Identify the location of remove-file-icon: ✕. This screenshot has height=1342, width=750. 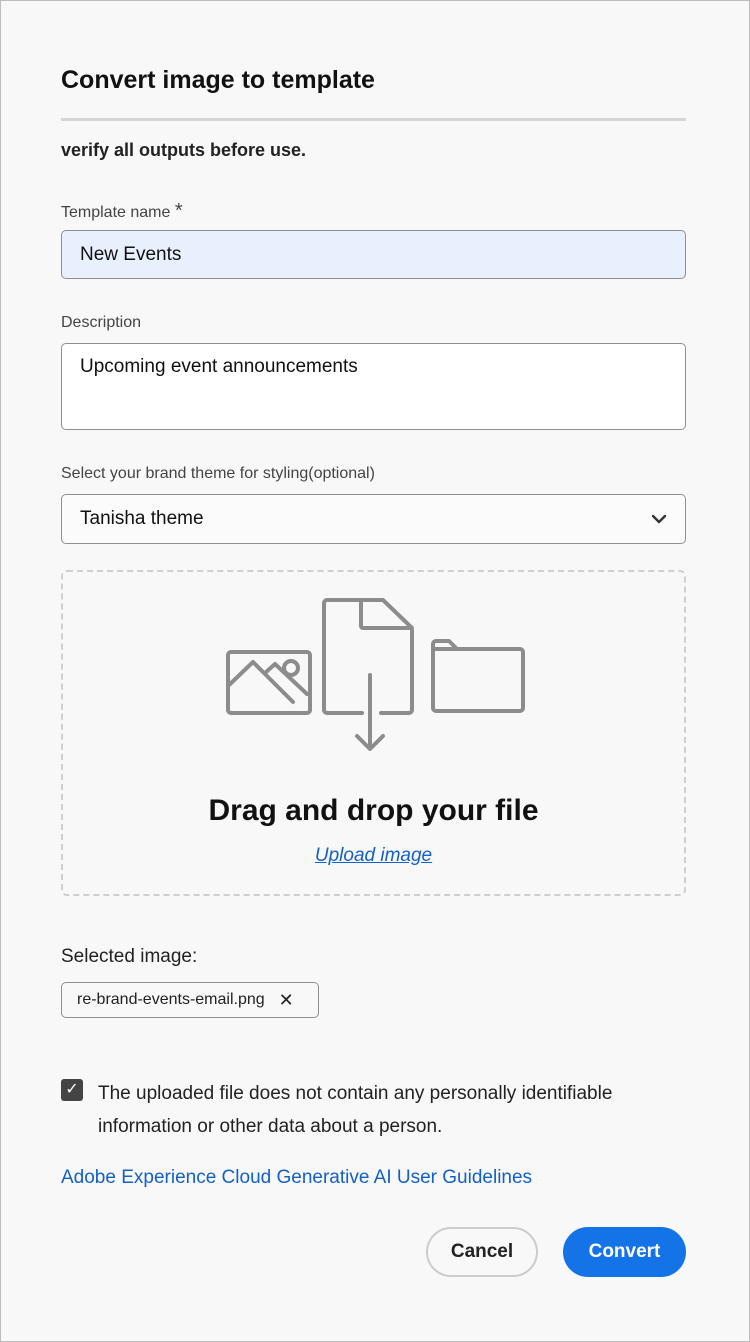
(286, 1000).